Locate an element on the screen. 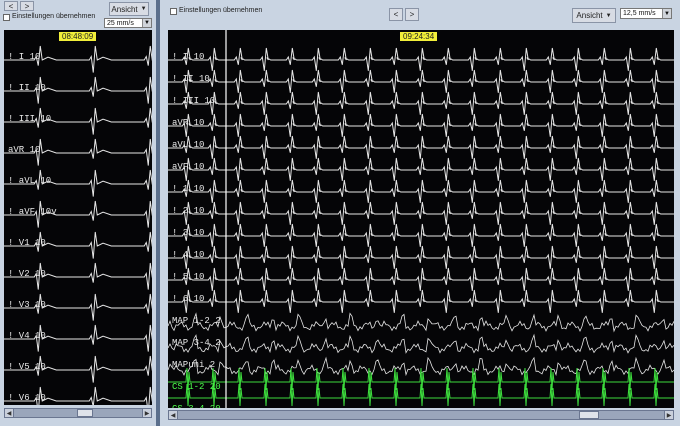  channel-label: aVL 10 is located at coordinates (188, 145).